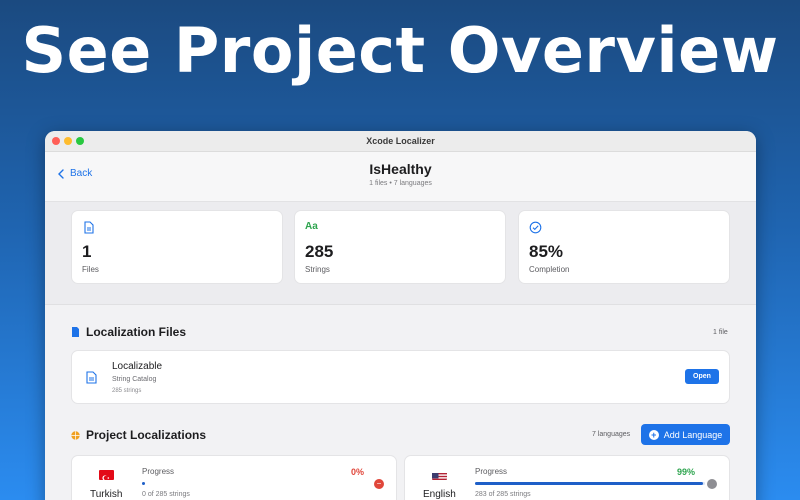 This screenshot has height=500, width=800. I want to click on checkmark-circle-icon, so click(535, 227).